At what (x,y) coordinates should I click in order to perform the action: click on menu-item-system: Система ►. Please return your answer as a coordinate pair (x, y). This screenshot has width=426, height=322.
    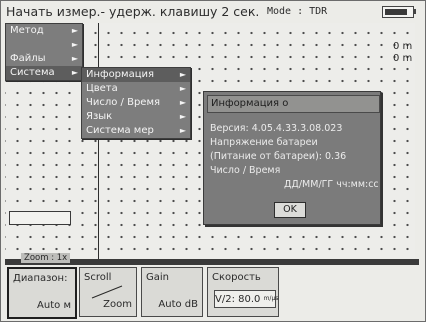
    Looking at the image, I should click on (44, 73).